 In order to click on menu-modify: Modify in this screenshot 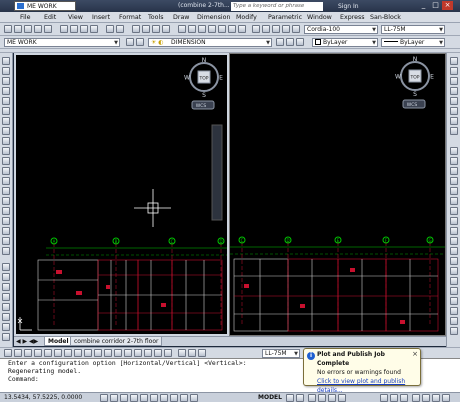, I will do `click(246, 17)`.